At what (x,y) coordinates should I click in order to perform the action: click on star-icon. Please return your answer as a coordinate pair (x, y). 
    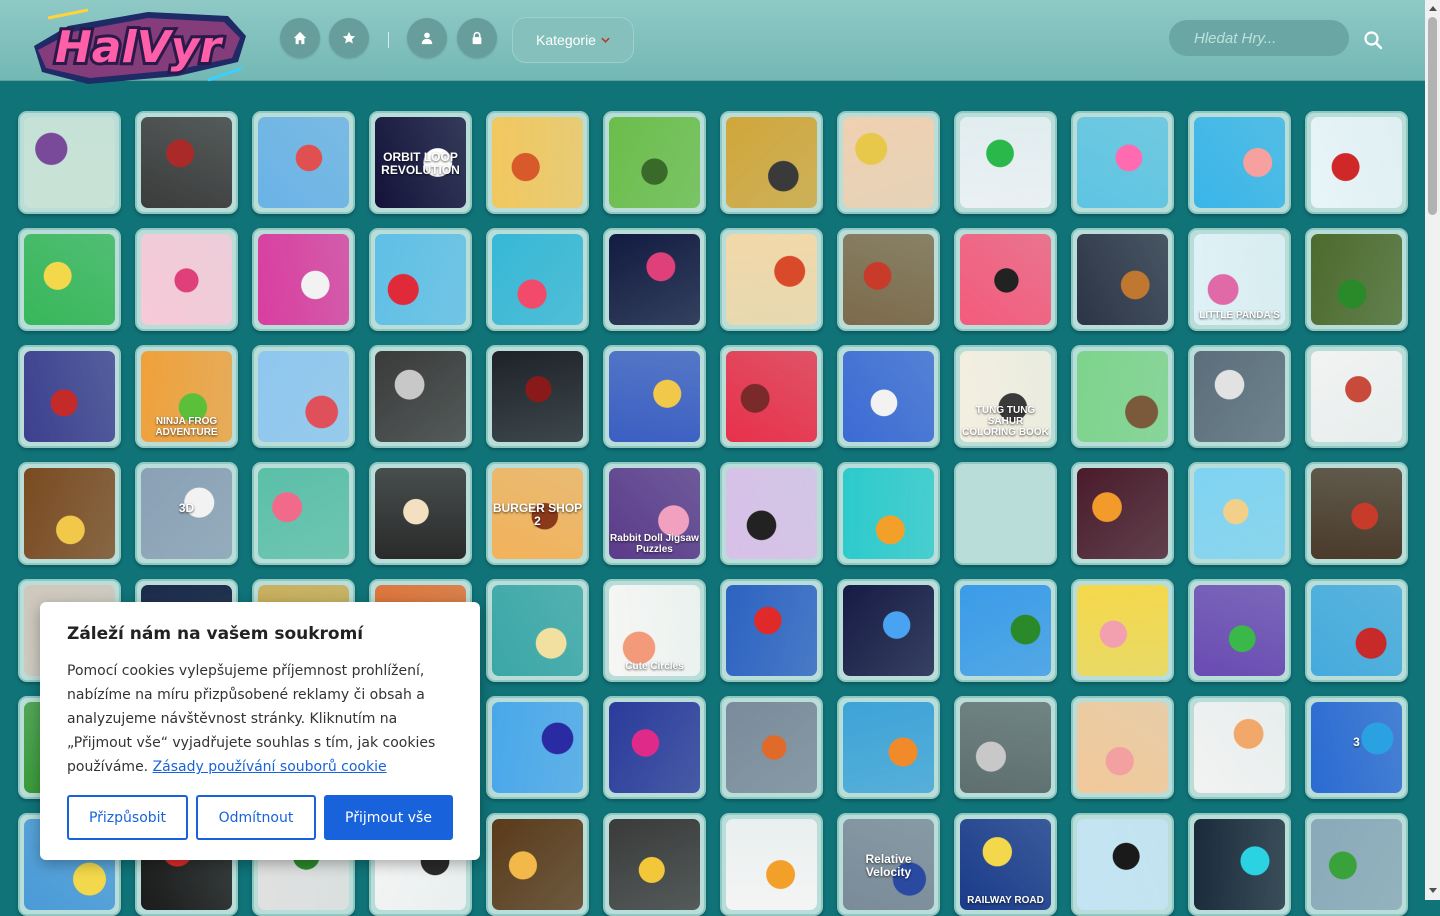
    Looking at the image, I should click on (349, 37).